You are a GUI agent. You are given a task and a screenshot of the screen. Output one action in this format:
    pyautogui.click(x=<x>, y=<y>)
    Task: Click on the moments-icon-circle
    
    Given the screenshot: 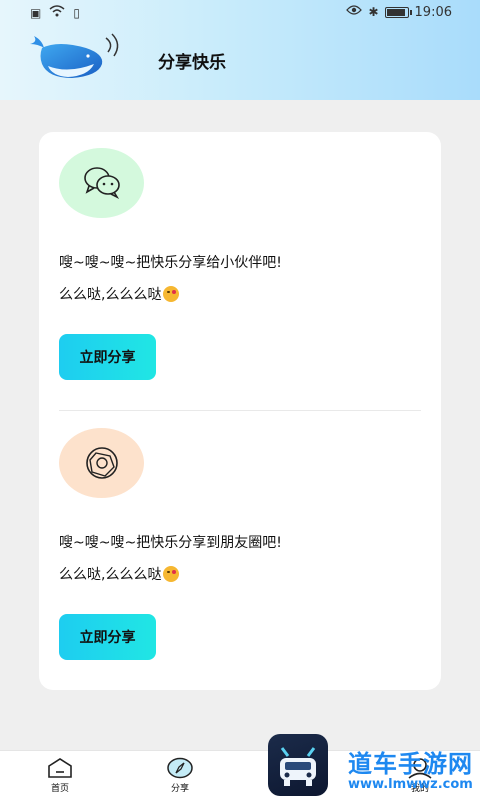 What is the action you would take?
    pyautogui.click(x=101, y=463)
    